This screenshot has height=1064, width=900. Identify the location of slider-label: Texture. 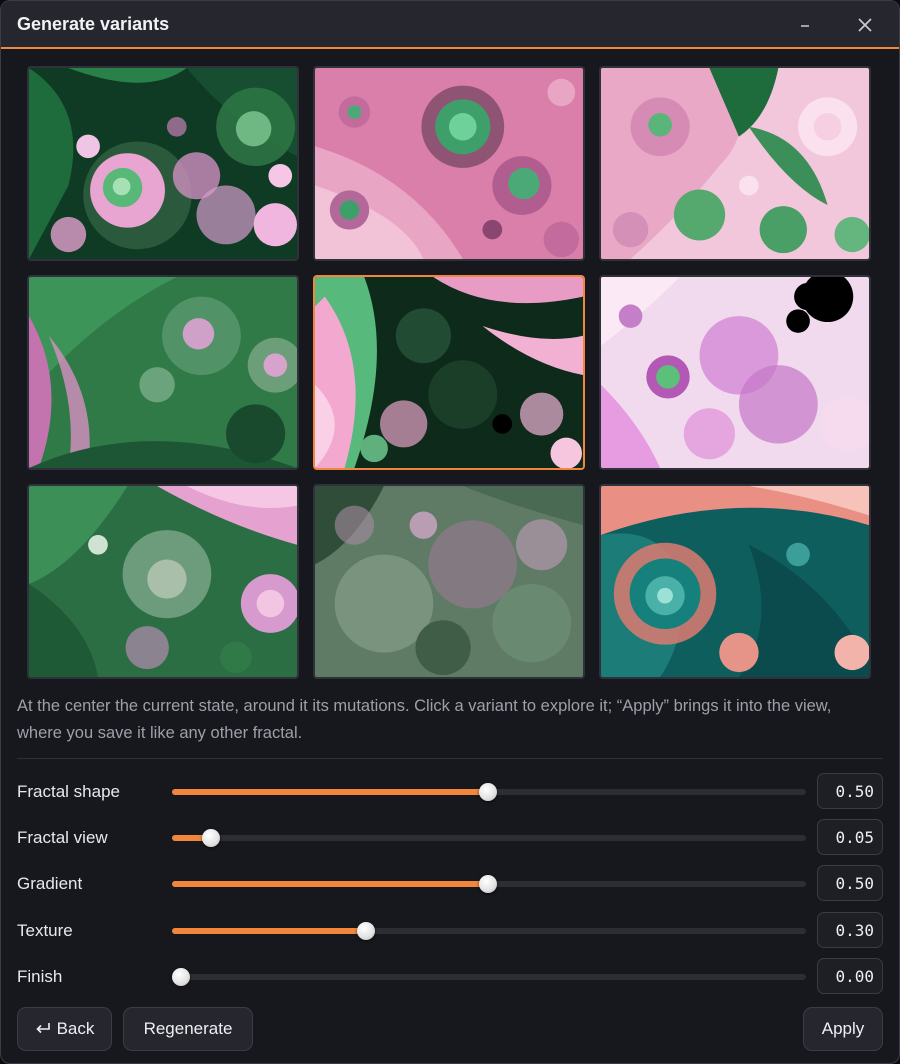
(45, 930).